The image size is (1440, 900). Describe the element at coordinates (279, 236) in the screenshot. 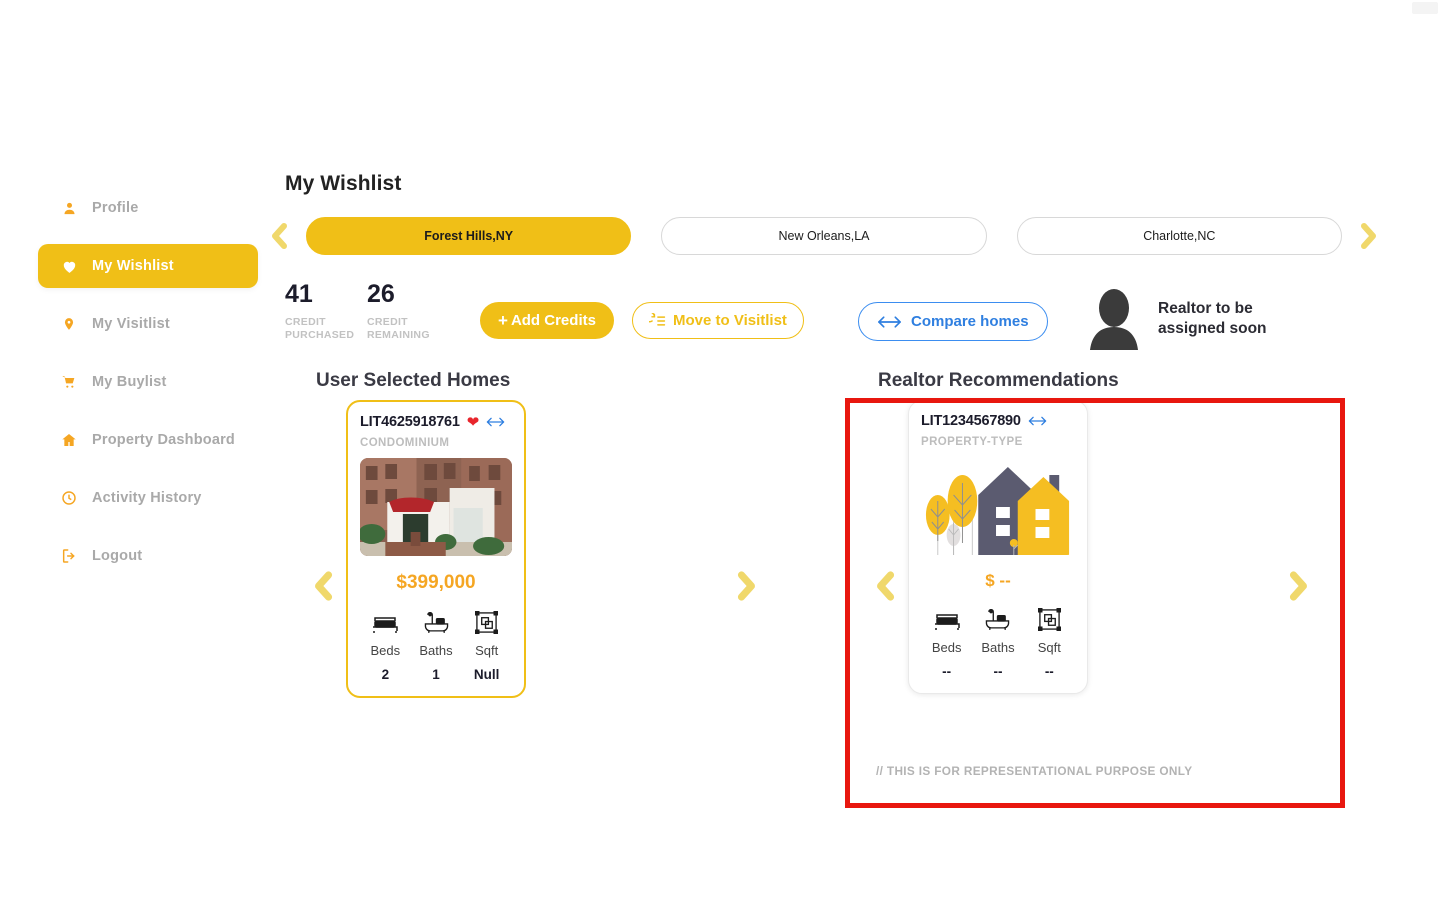

I see `city-tabs-prev-button` at that location.